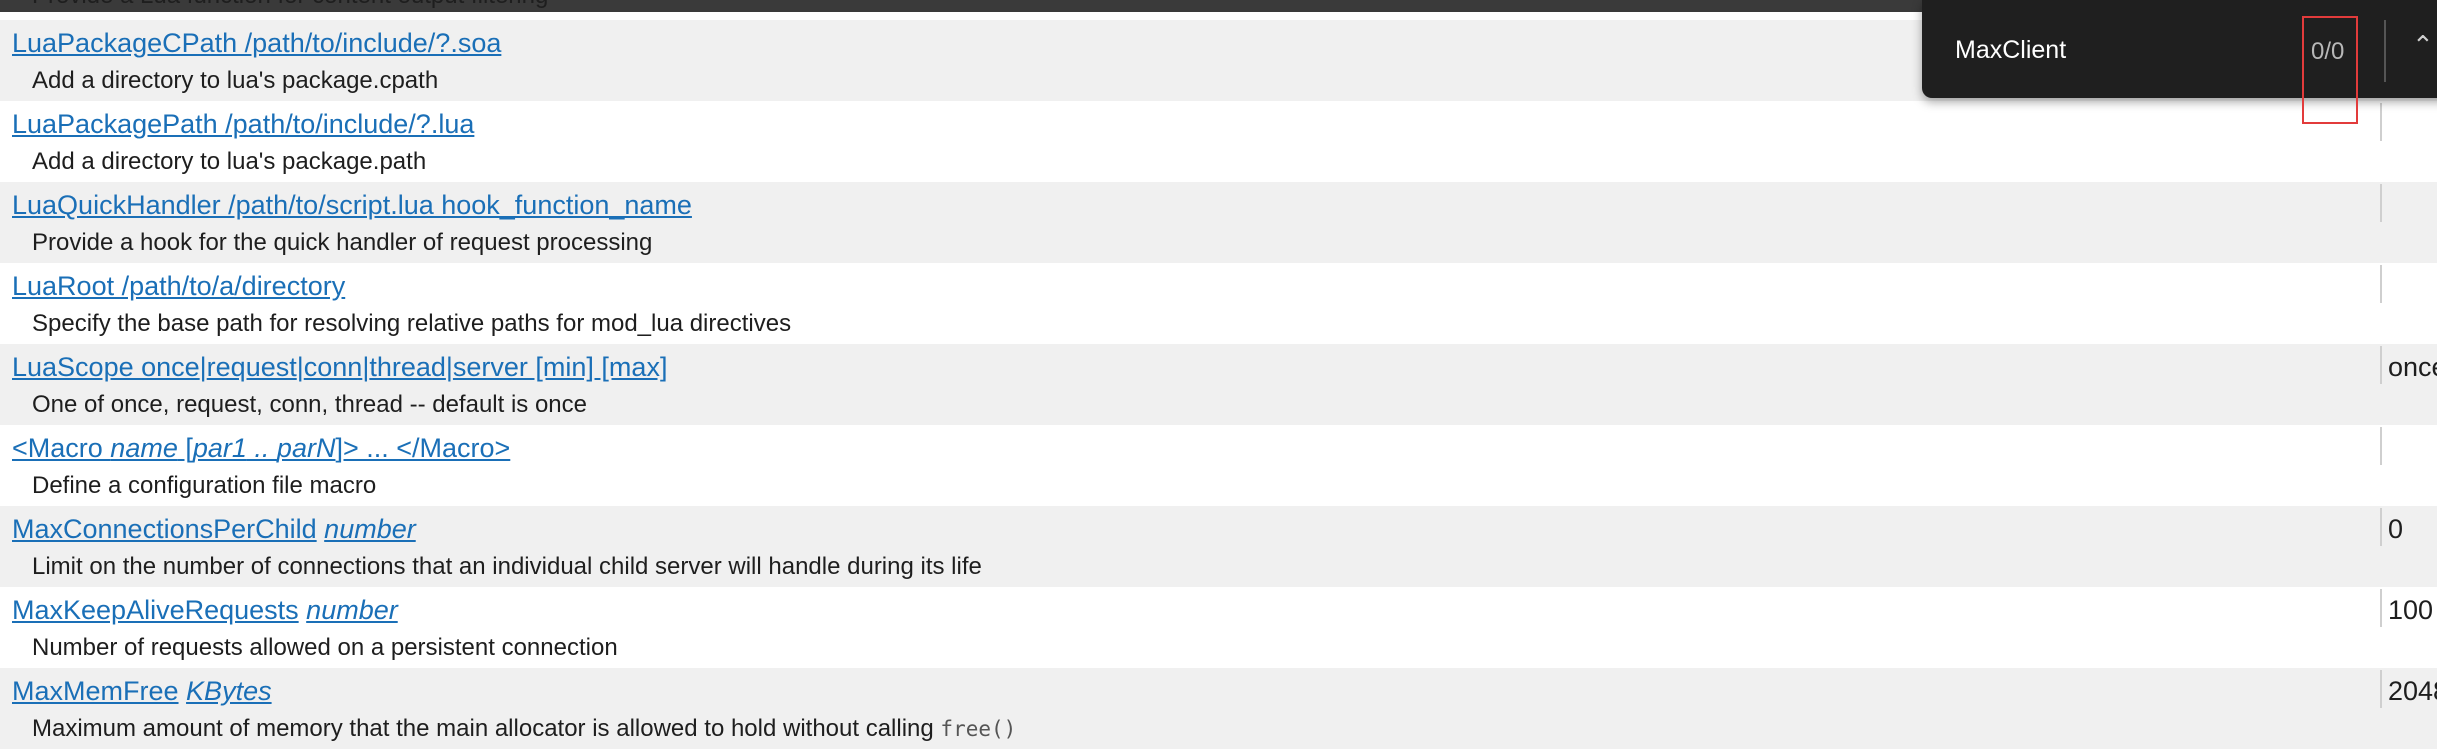 This screenshot has height=749, width=2437. Describe the element at coordinates (2179, 62) in the screenshot. I see `find-bar: MaxClient 0/0 ⌃` at that location.